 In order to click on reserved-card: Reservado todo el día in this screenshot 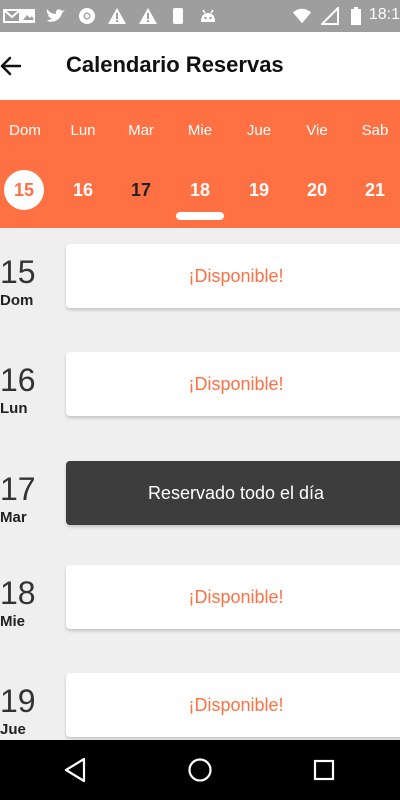, I will do `click(233, 493)`.